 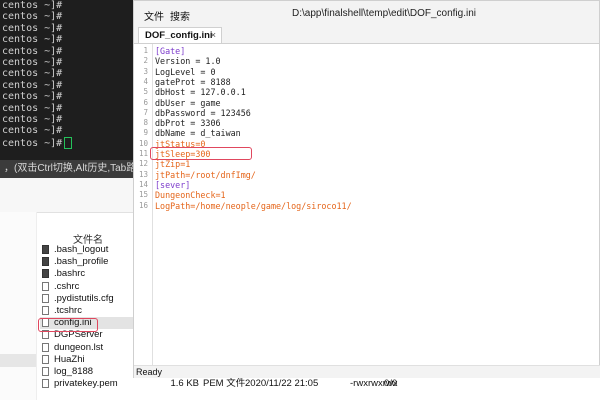 What do you see at coordinates (67, 286) in the screenshot?
I see `file-name: .cshrc` at bounding box center [67, 286].